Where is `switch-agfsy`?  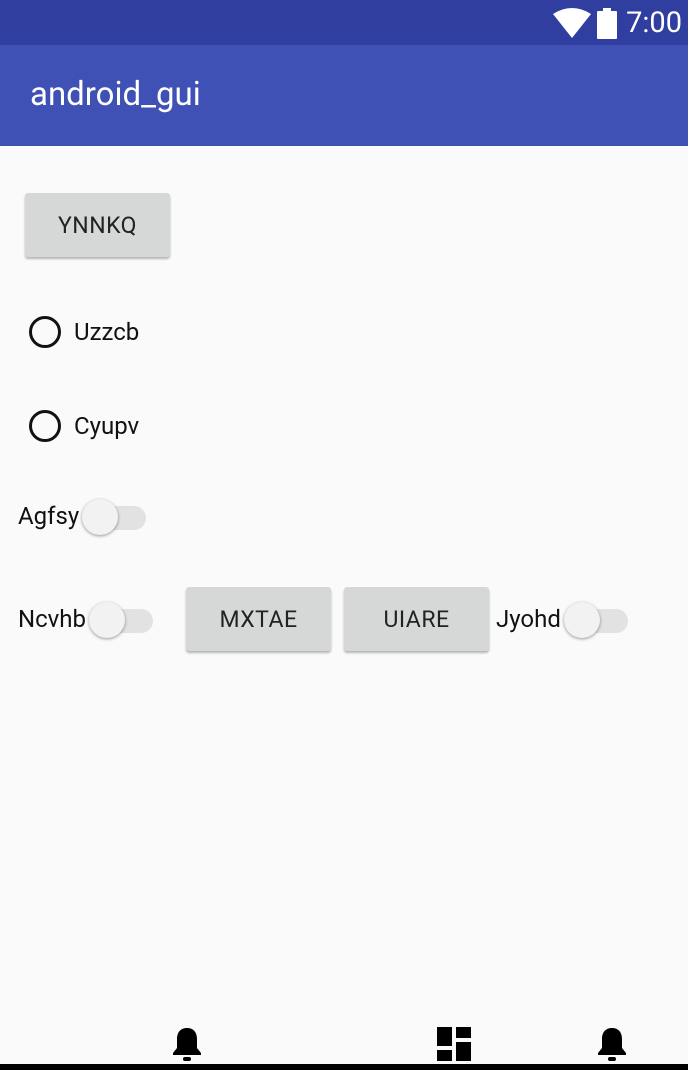
switch-agfsy is located at coordinates (115, 516).